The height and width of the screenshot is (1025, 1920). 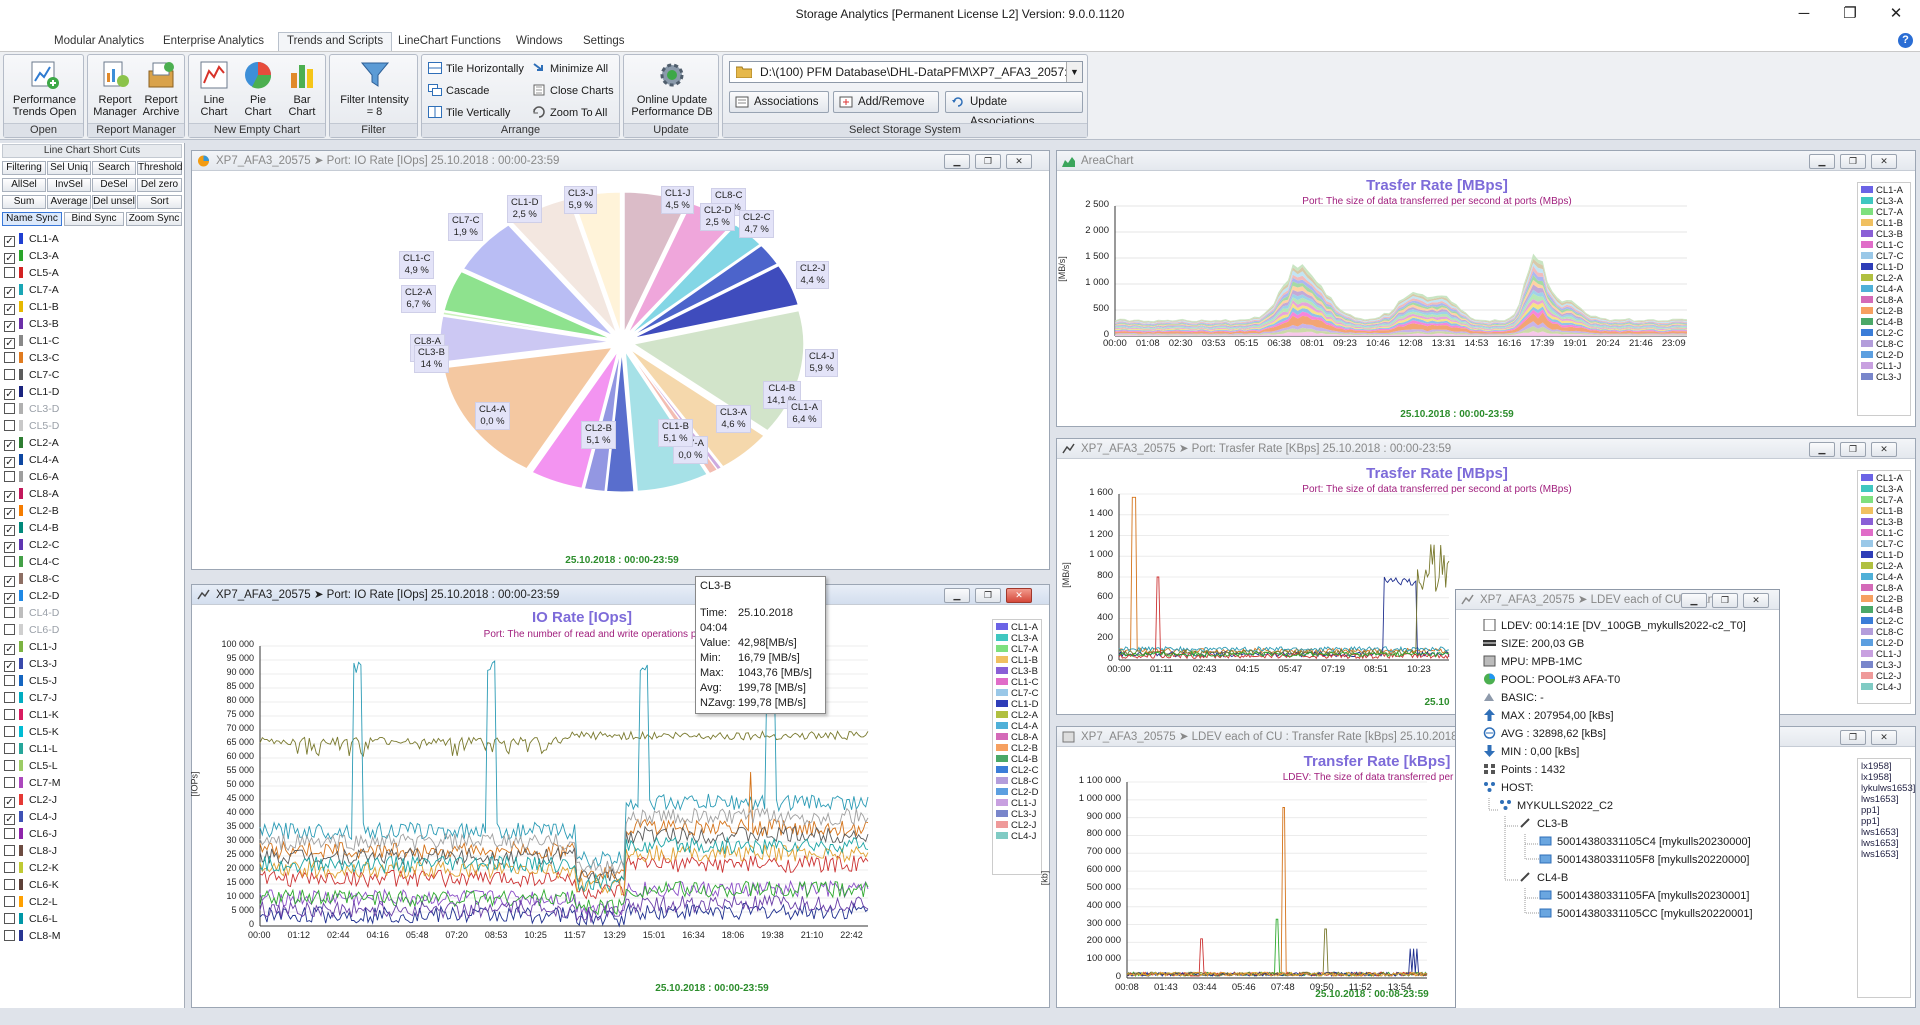 What do you see at coordinates (31, 426) in the screenshot?
I see `series-item: CL5-D` at bounding box center [31, 426].